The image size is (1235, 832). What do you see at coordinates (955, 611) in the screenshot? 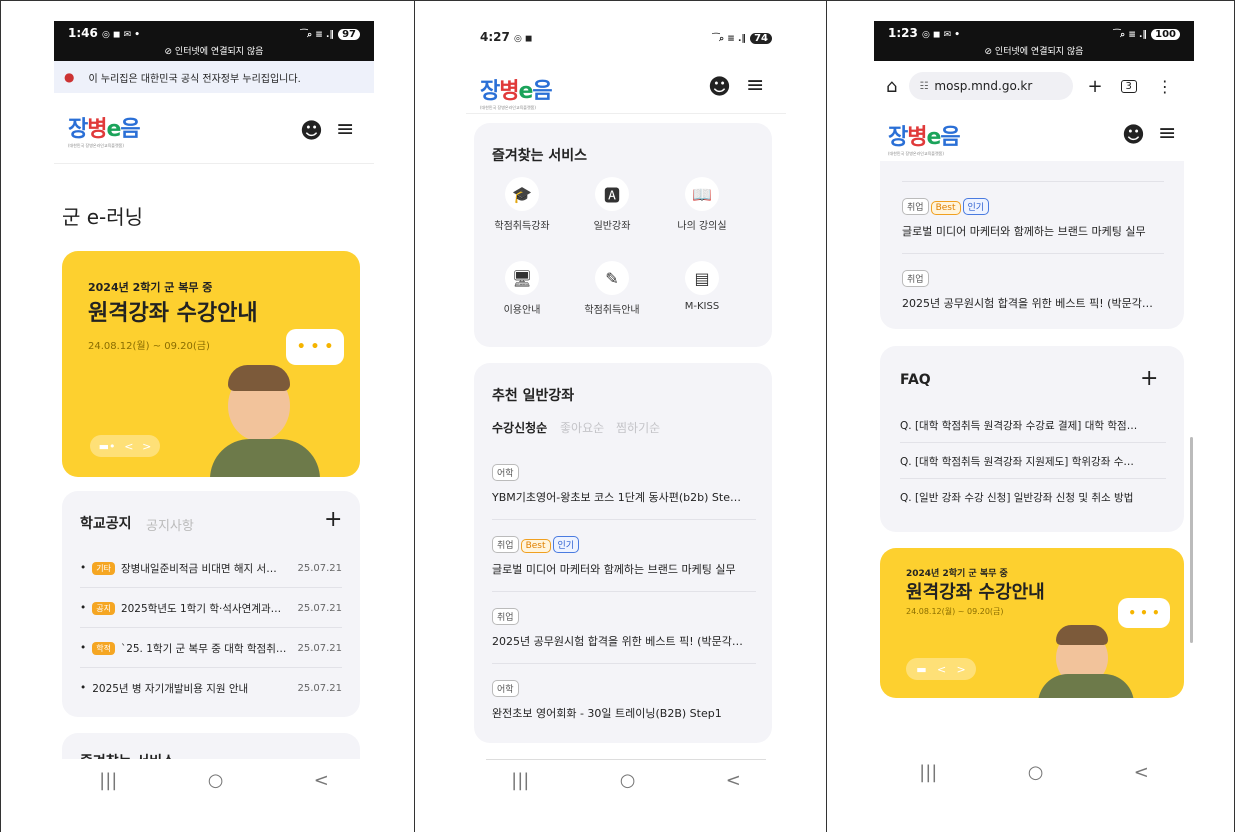
I see `banner-date: 24.08.12(월) ~ 09.20(금)` at bounding box center [955, 611].